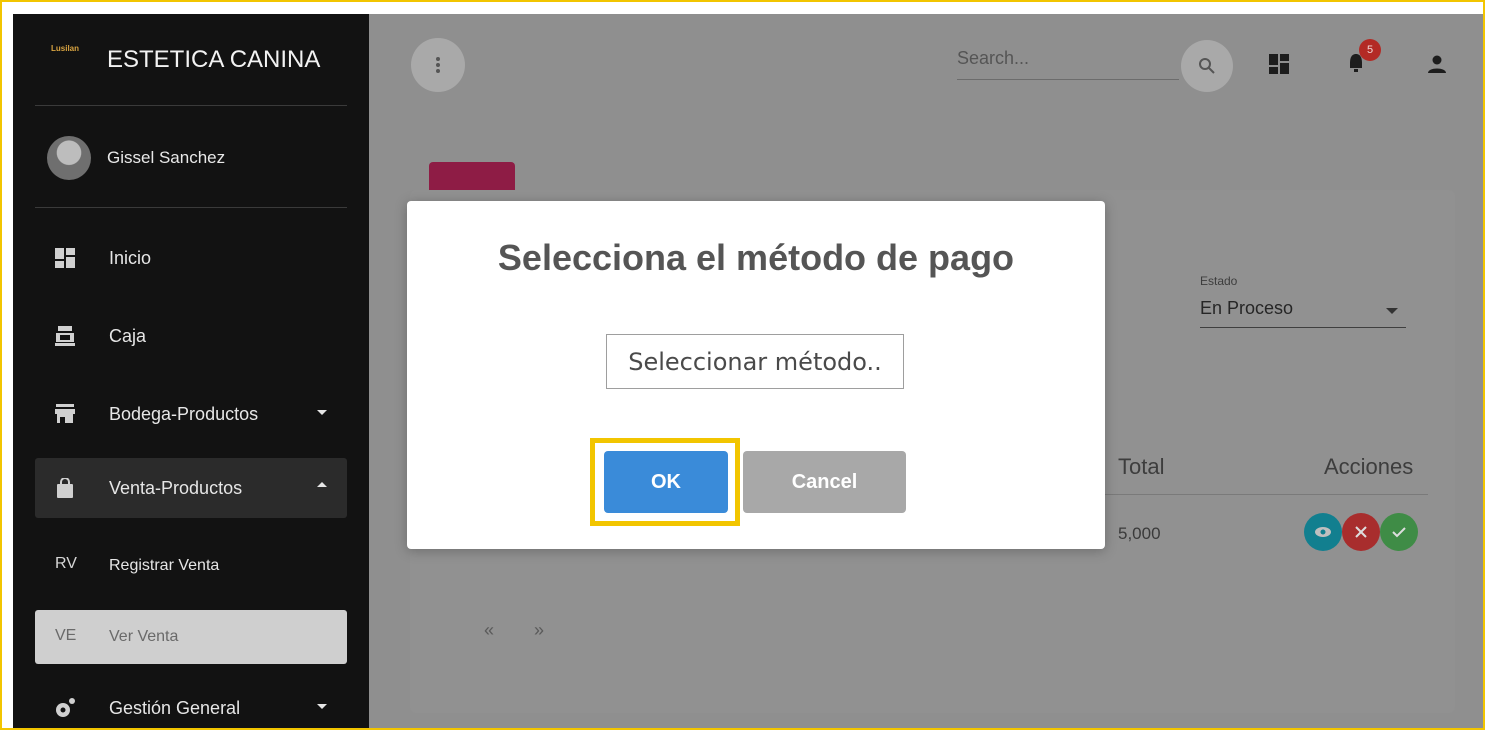 This screenshot has height=730, width=1485. Describe the element at coordinates (65, 48) in the screenshot. I see `brand-logo: Lusilan` at that location.